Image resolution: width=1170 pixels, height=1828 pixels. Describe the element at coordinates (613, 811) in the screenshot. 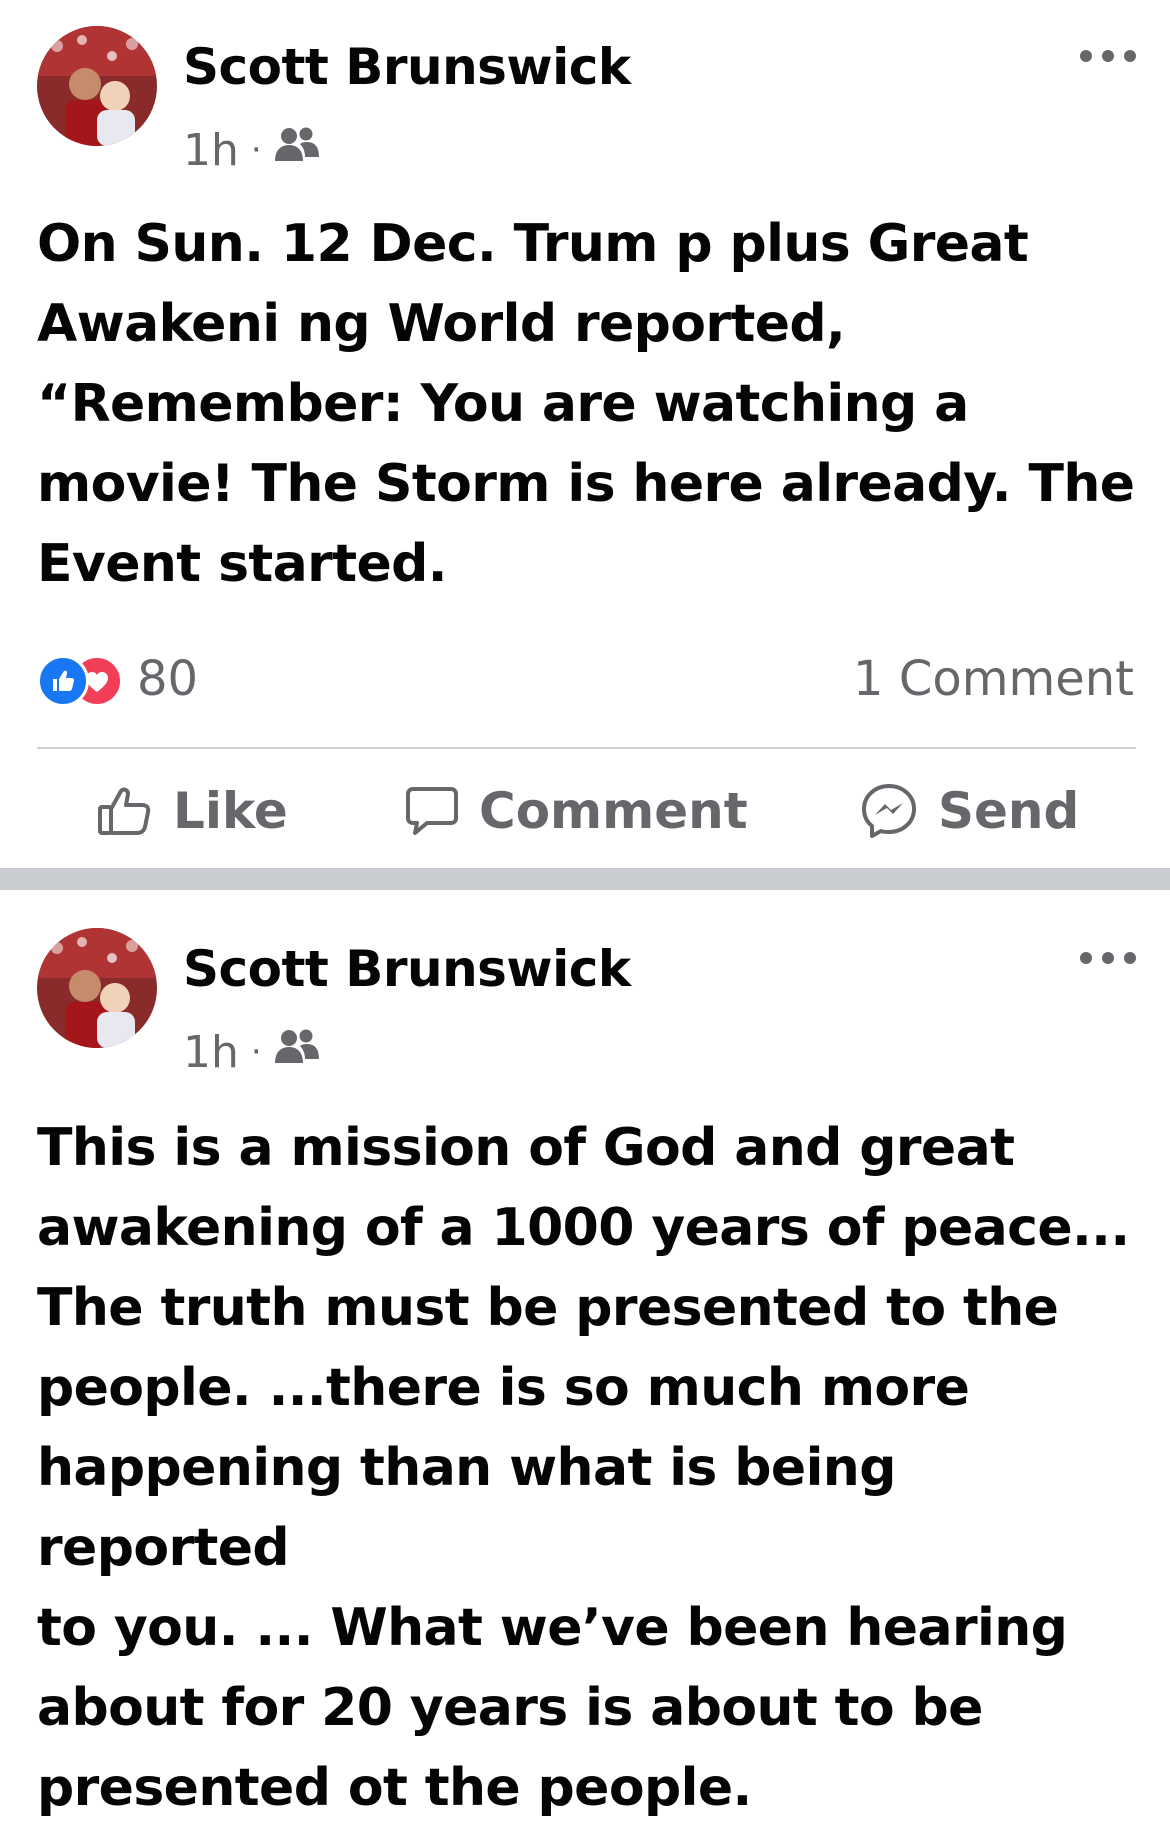

I see `comment-label: Comment` at that location.